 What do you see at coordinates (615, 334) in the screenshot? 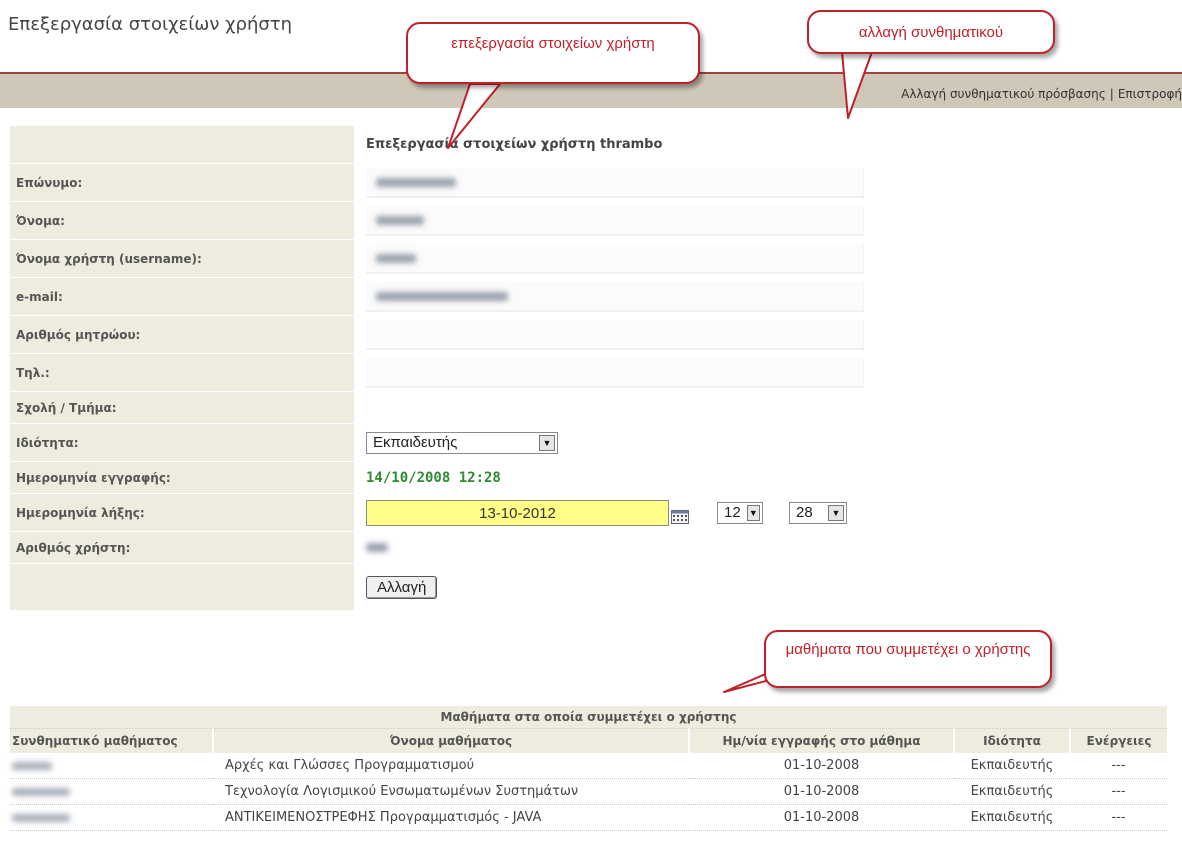
I see `registry-number-field` at bounding box center [615, 334].